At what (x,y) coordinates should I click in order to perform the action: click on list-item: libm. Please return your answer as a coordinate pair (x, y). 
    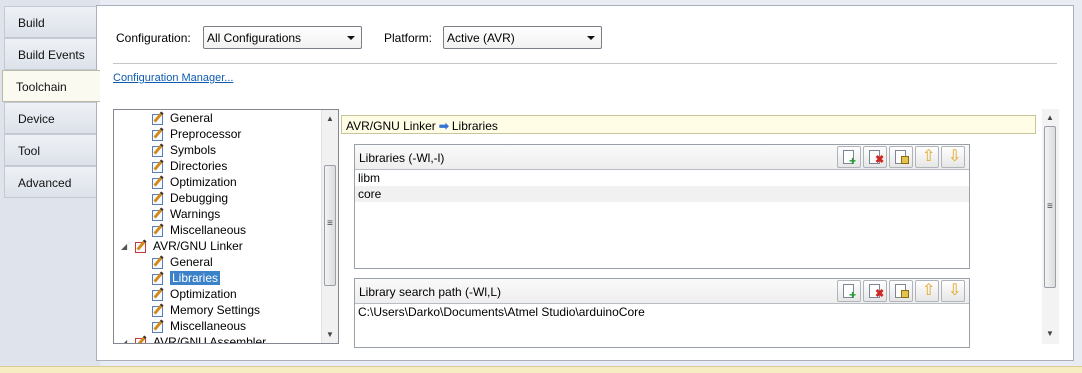
    Looking at the image, I should click on (662, 178).